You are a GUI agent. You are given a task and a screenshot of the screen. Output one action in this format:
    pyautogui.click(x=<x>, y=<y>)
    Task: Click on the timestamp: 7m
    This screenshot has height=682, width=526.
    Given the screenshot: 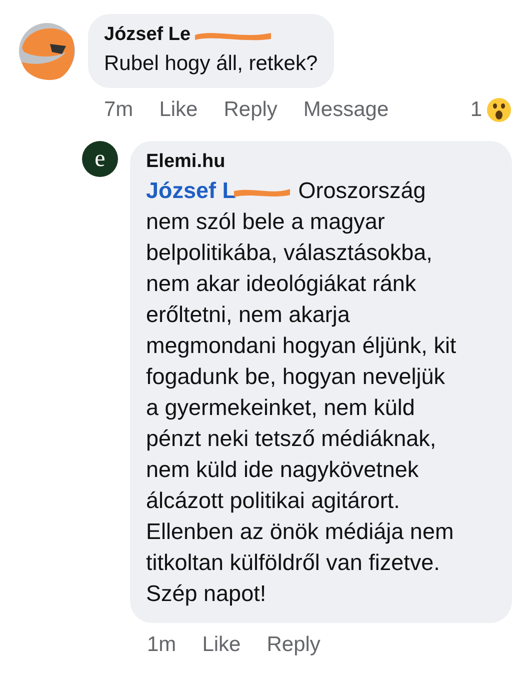 What is the action you would take?
    pyautogui.click(x=119, y=110)
    